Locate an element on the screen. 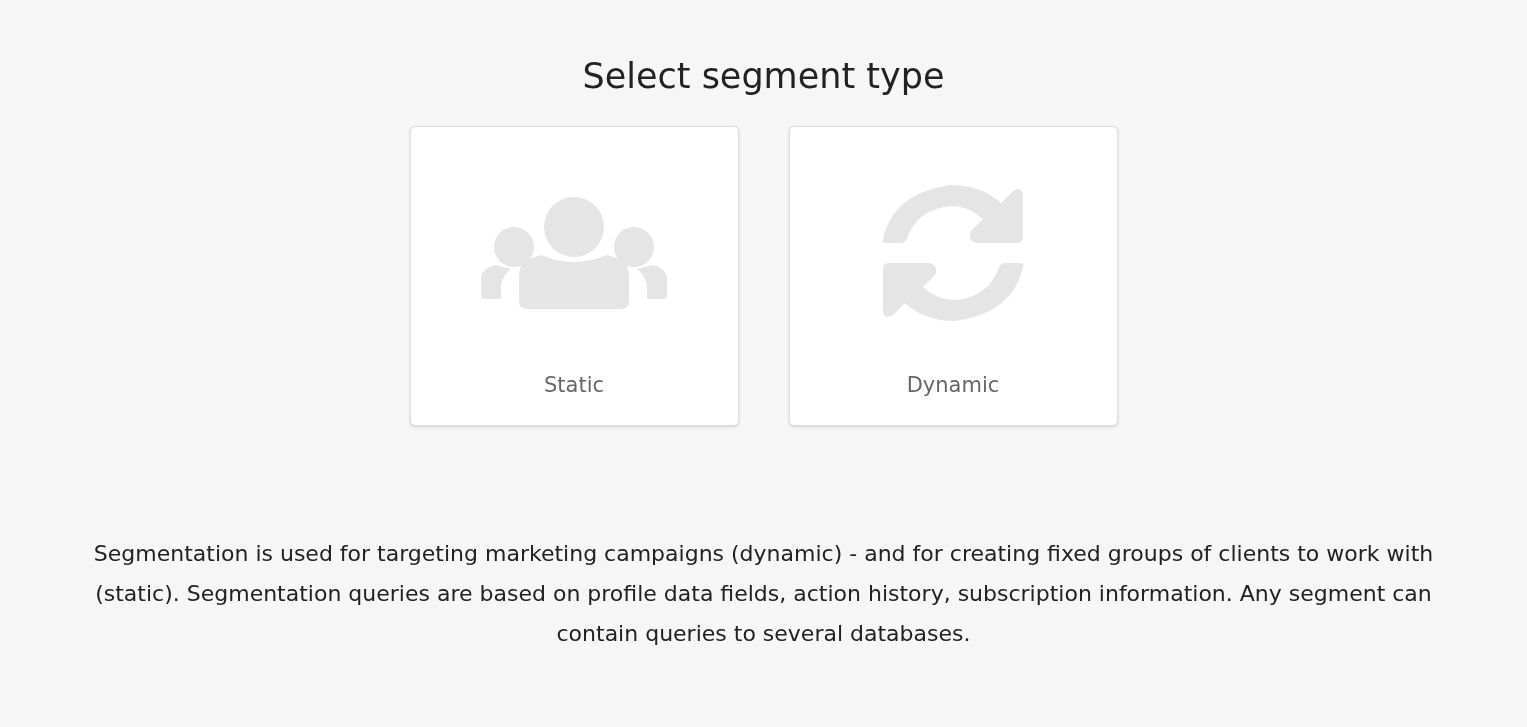 This screenshot has width=1527, height=727. description-text: Segmentation is used for targeting marketing campaigns (dynamic) - and for creating fixed groups of clients to work with (static). Segmentation queries are based on profile data fields, action history, subscription information. Any segment can contain queries to several databases. is located at coordinates (763, 594).